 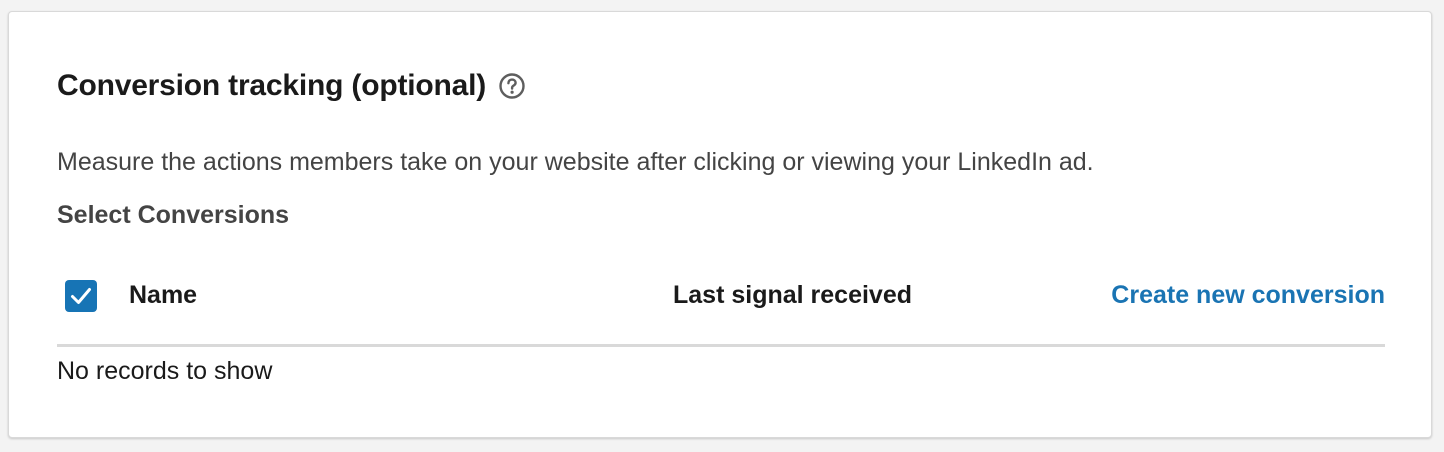 What do you see at coordinates (272, 85) in the screenshot?
I see `section-title: Conversion tracking (optional)` at bounding box center [272, 85].